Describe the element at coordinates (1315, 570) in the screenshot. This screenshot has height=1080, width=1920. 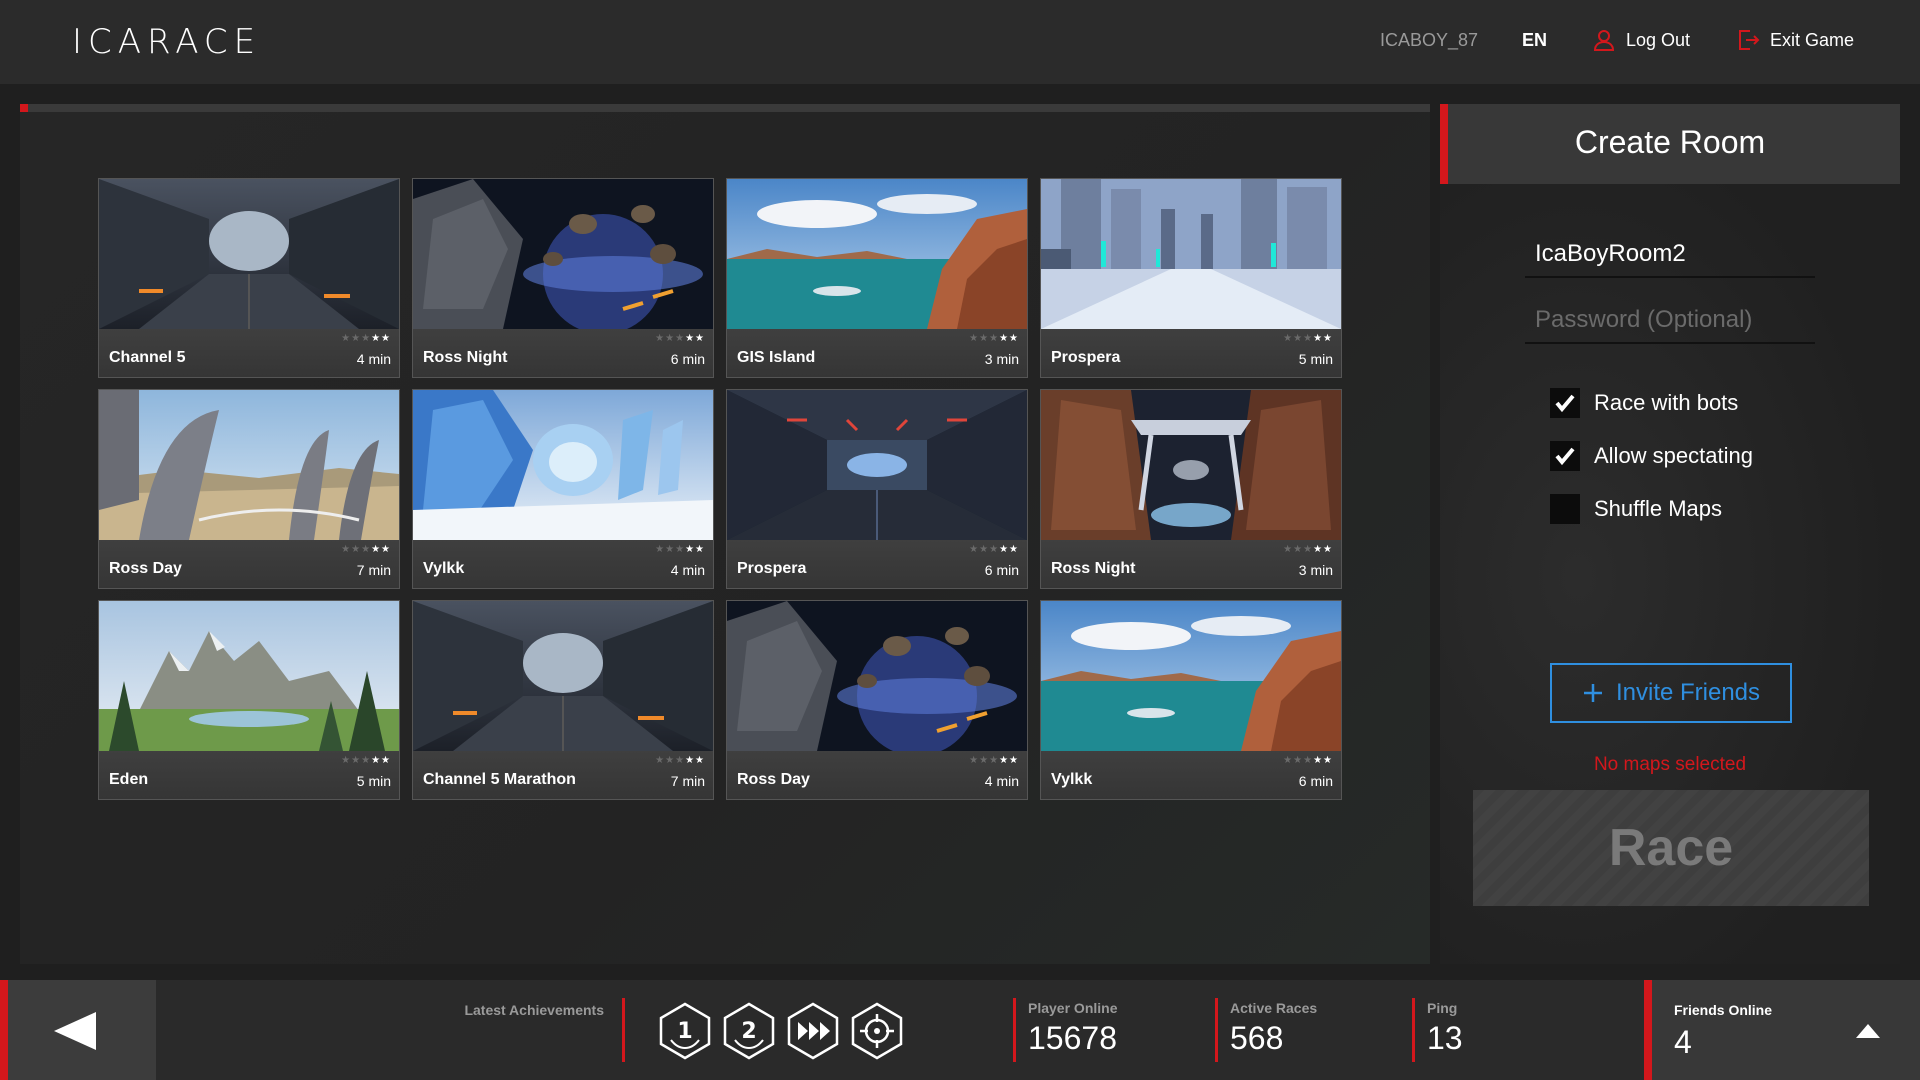
I see `map-duration: 3 min` at that location.